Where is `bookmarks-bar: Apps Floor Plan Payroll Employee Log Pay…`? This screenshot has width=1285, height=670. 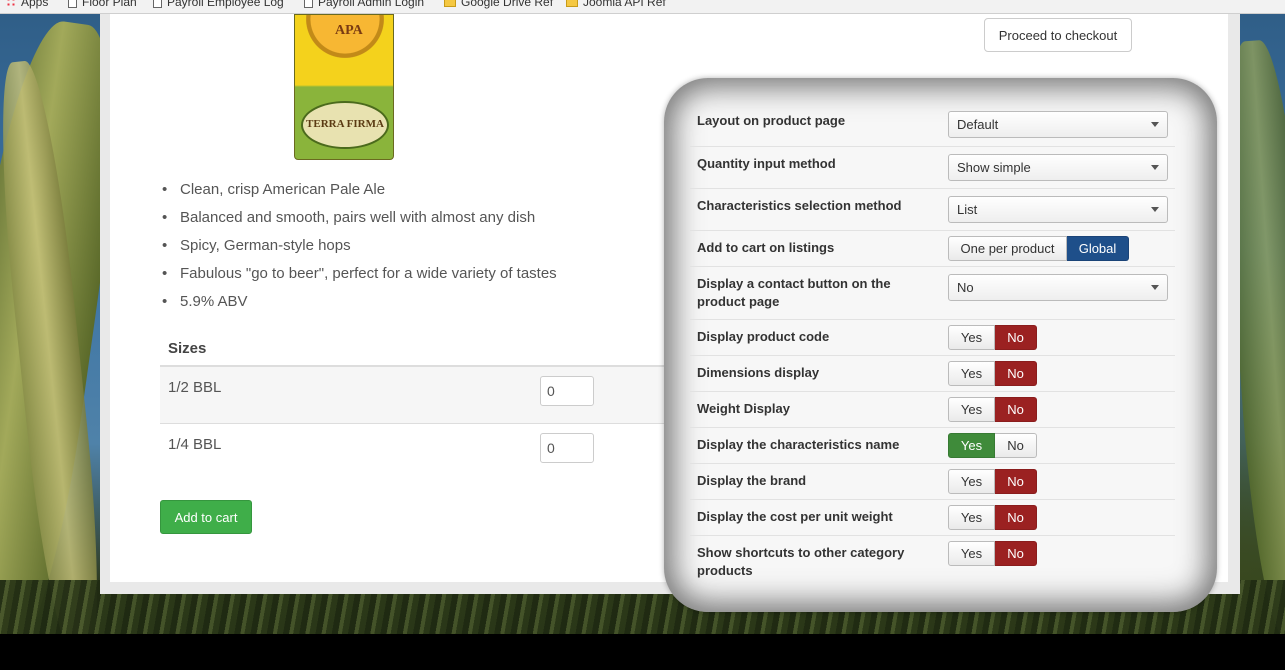
bookmarks-bar: Apps Floor Plan Payroll Employee Log Pay… is located at coordinates (642, 7).